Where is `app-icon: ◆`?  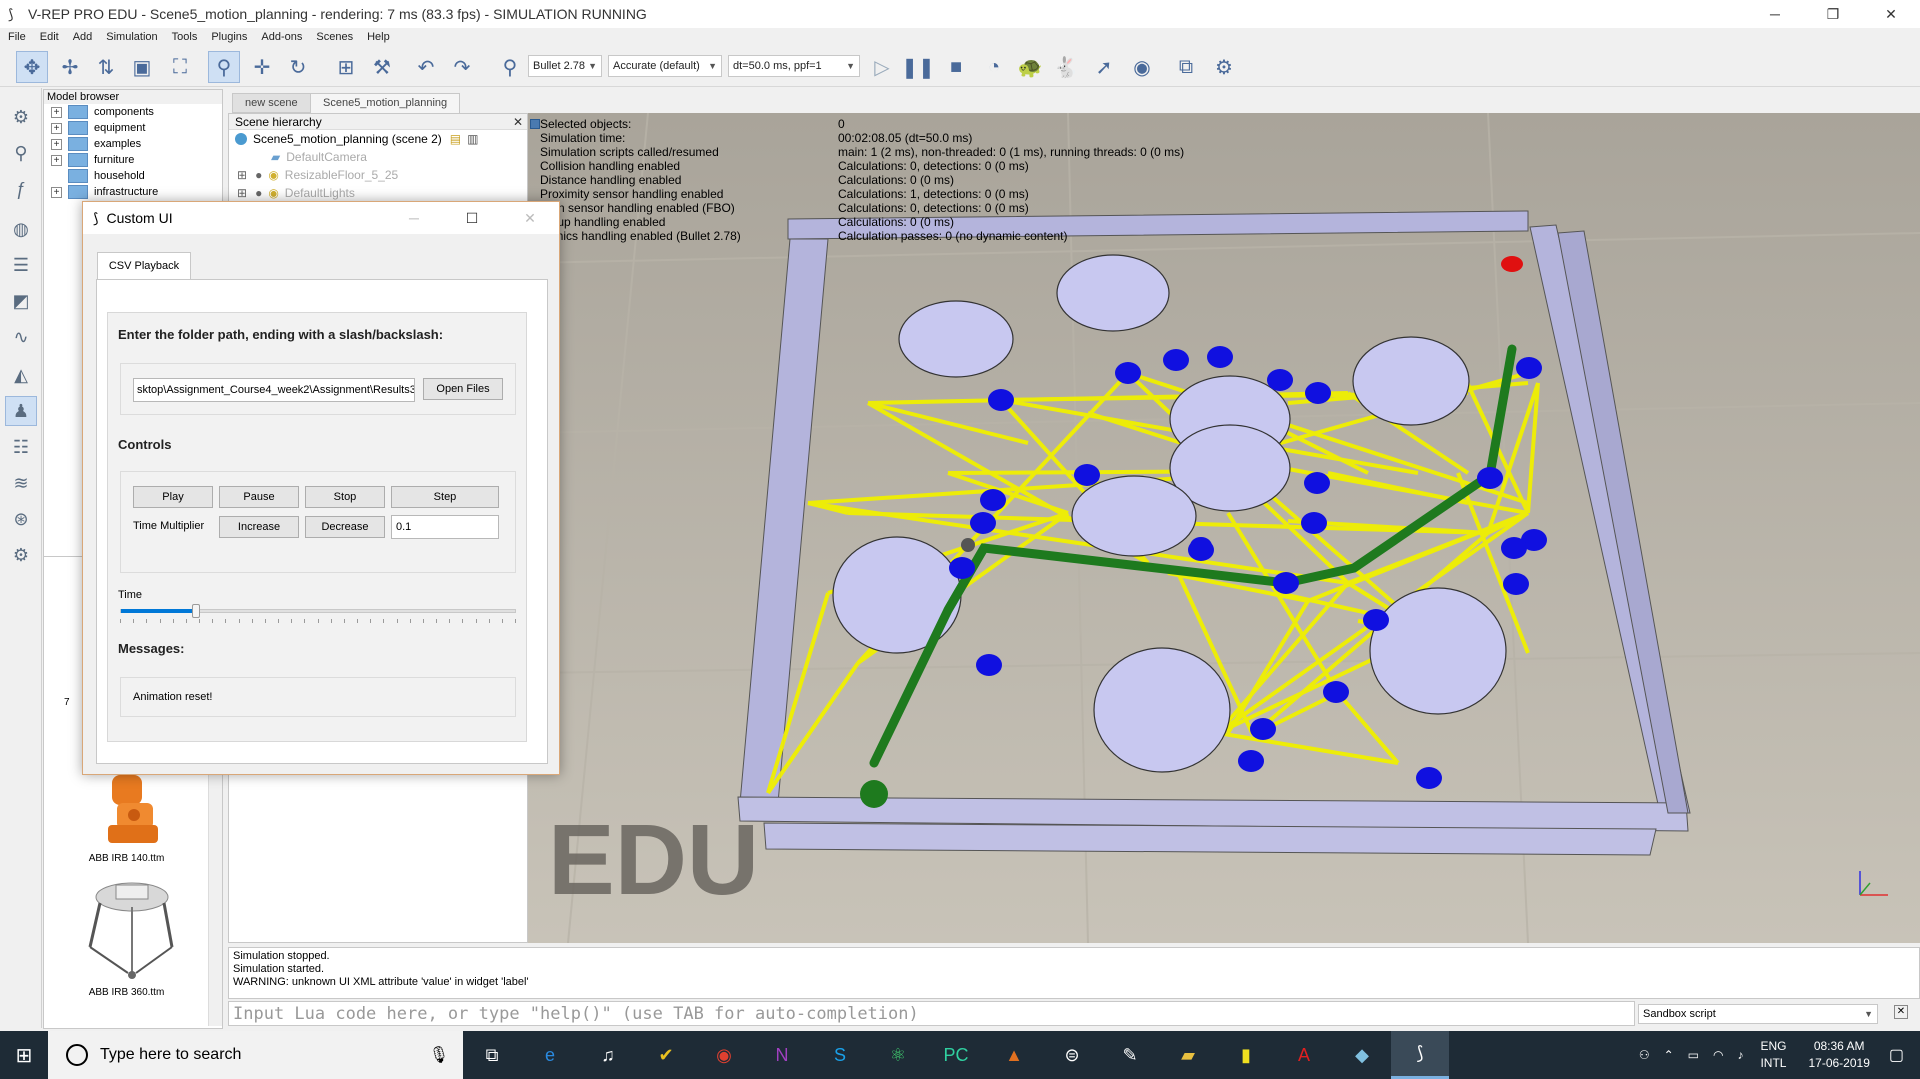 app-icon: ◆ is located at coordinates (1362, 1055).